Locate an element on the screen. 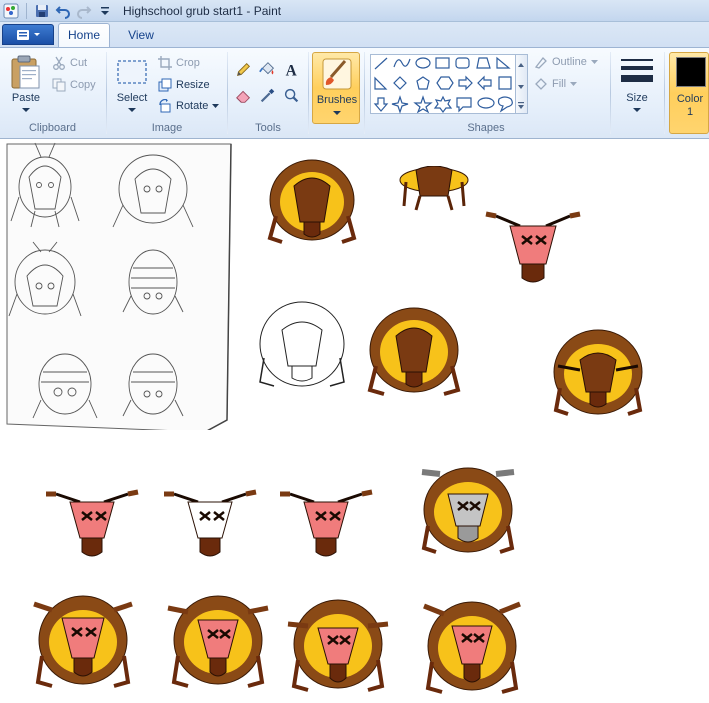 The height and width of the screenshot is (703, 709). image-group-label: Image is located at coordinates (167, 128).